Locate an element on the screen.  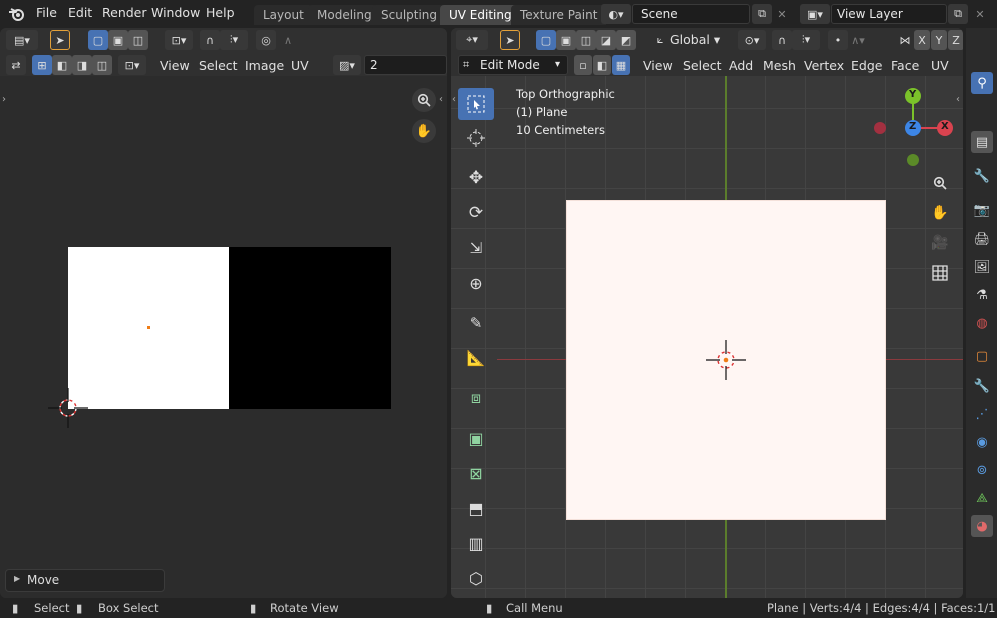
uv-menu-image: Image is located at coordinates (264, 66).